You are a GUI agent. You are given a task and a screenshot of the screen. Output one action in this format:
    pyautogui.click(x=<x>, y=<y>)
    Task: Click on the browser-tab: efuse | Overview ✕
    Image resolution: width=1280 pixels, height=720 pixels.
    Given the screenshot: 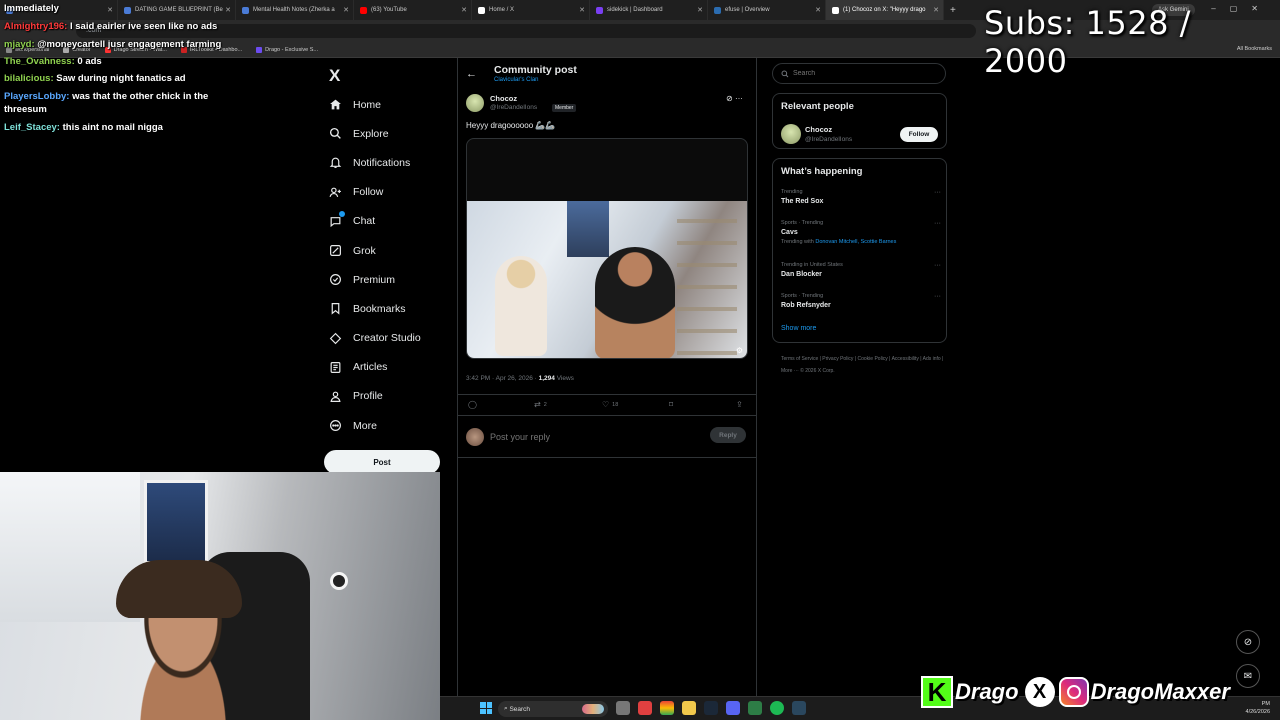 What is the action you would take?
    pyautogui.click(x=767, y=10)
    